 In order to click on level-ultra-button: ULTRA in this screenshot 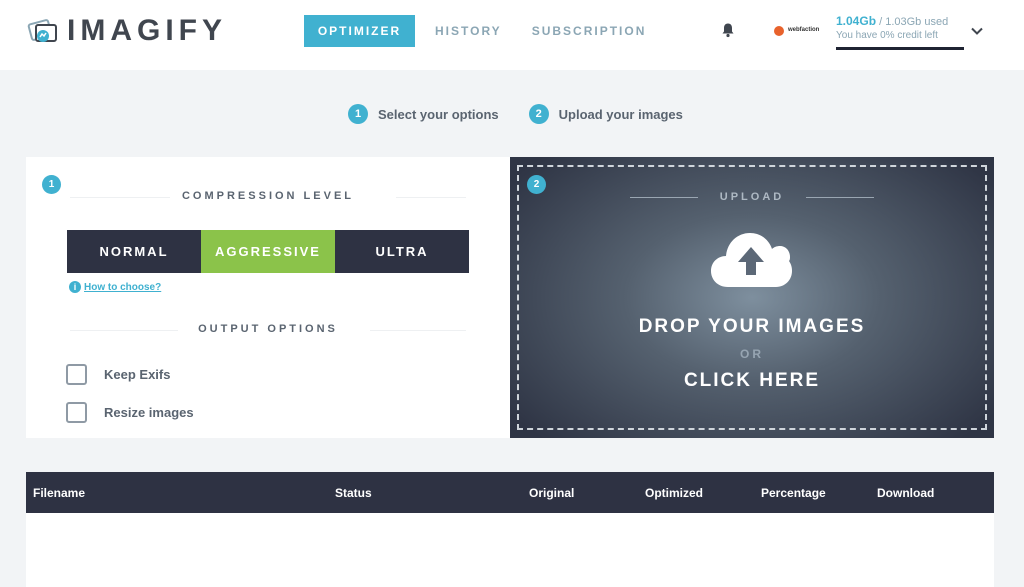, I will do `click(402, 251)`.